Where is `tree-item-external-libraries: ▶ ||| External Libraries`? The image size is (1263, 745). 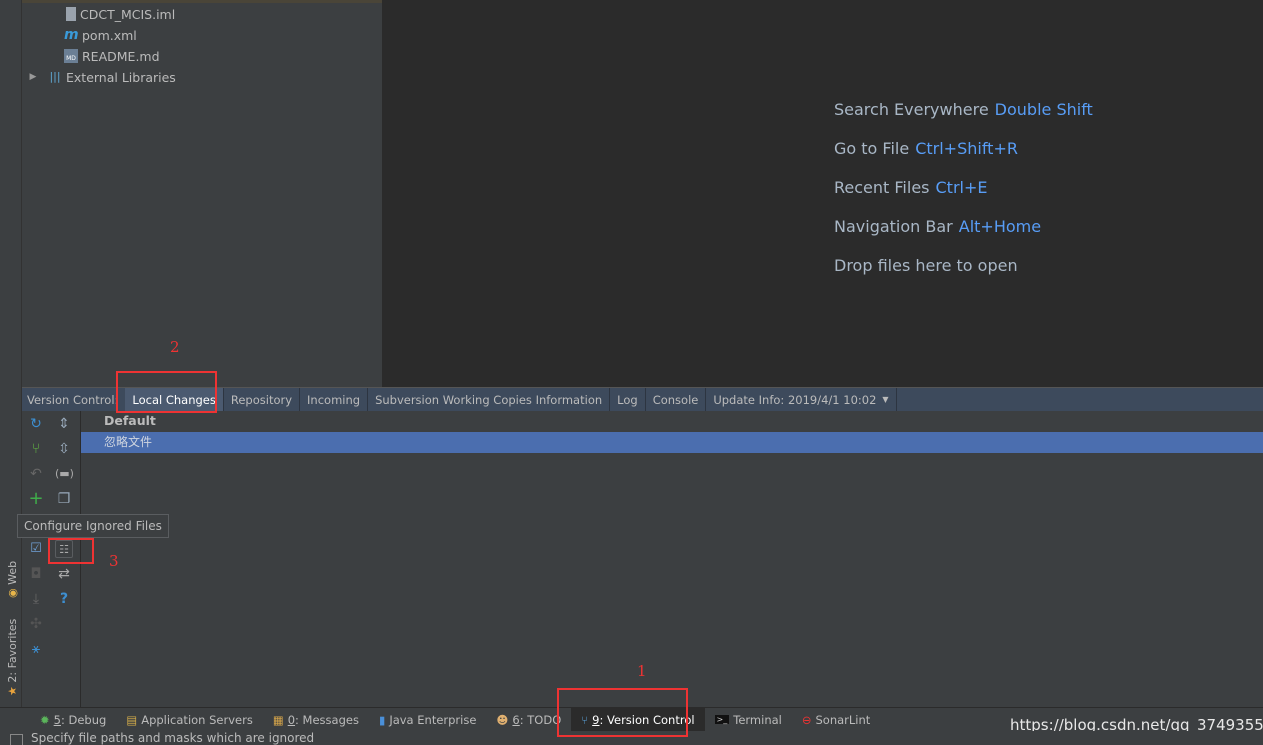
tree-item-external-libraries: ▶ ||| External Libraries is located at coordinates (101, 77).